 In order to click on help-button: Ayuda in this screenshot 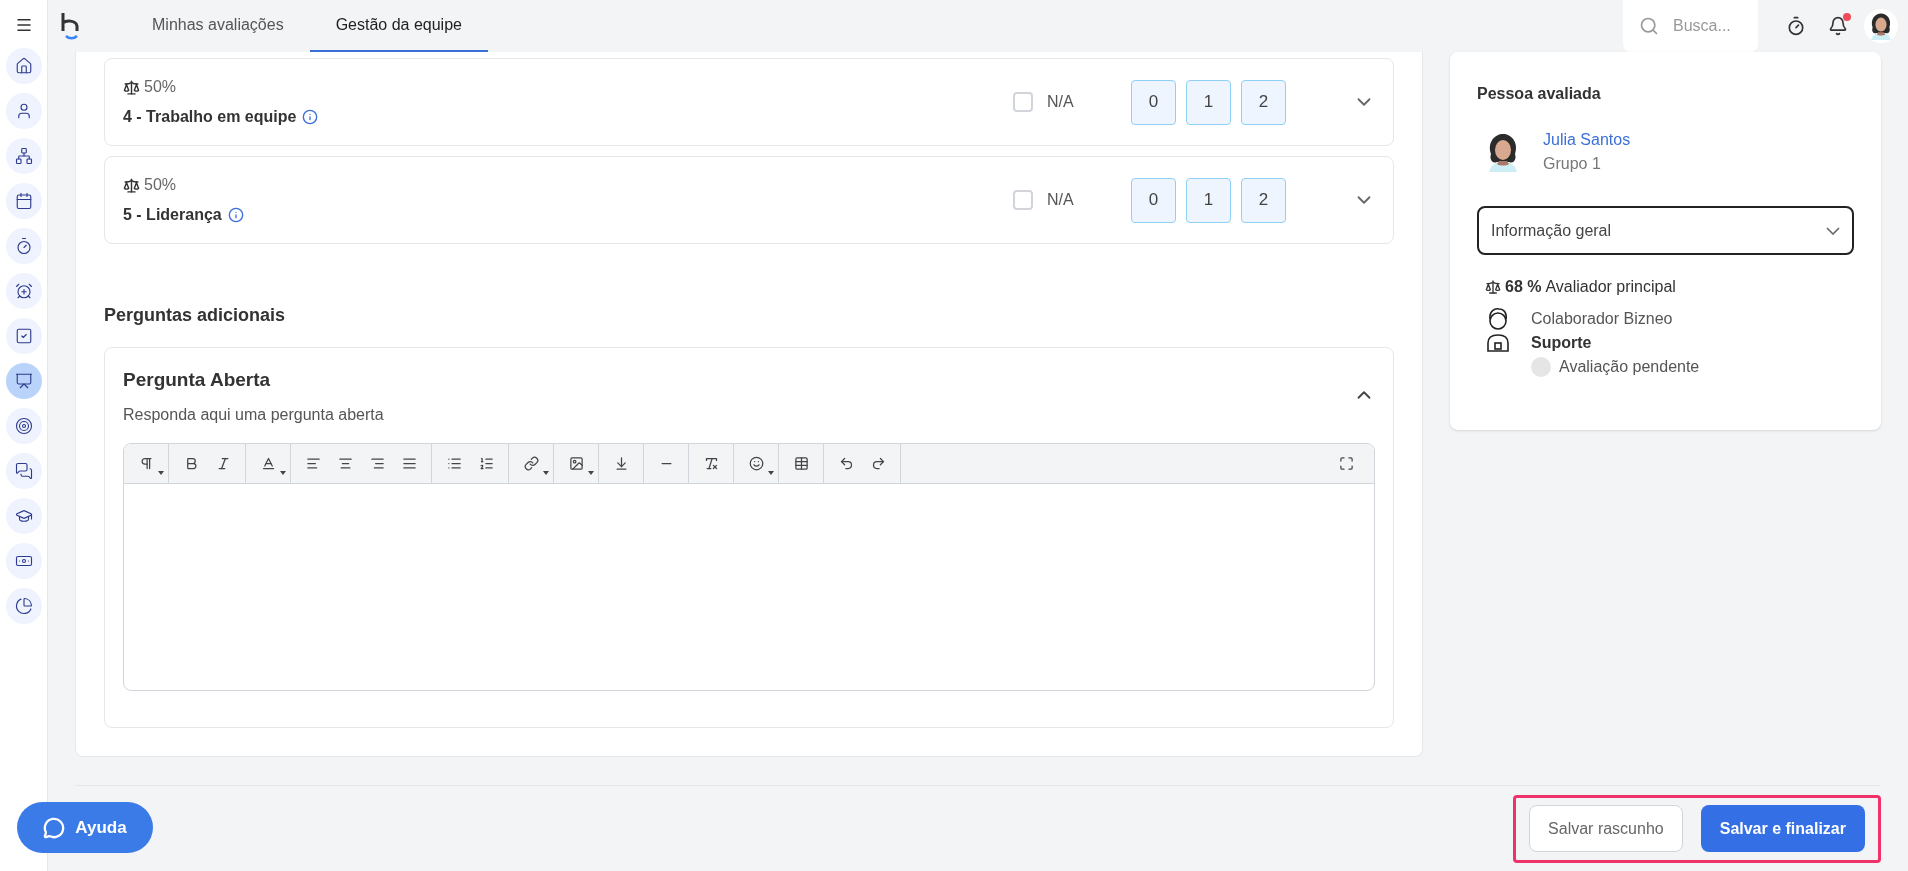, I will do `click(85, 827)`.